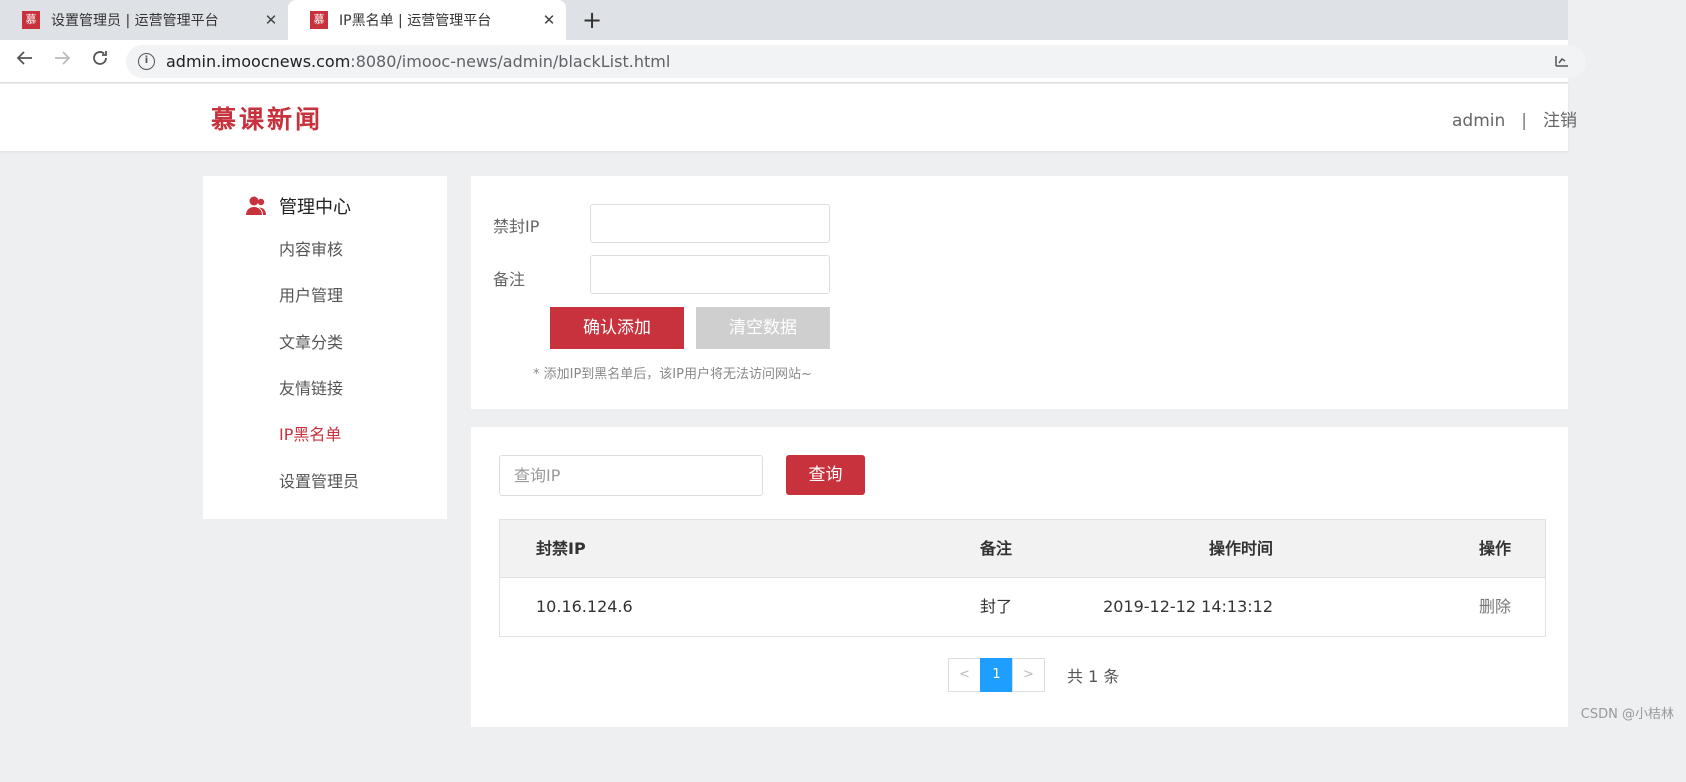  I want to click on sidebar-title-label: 管理中心, so click(315, 207).